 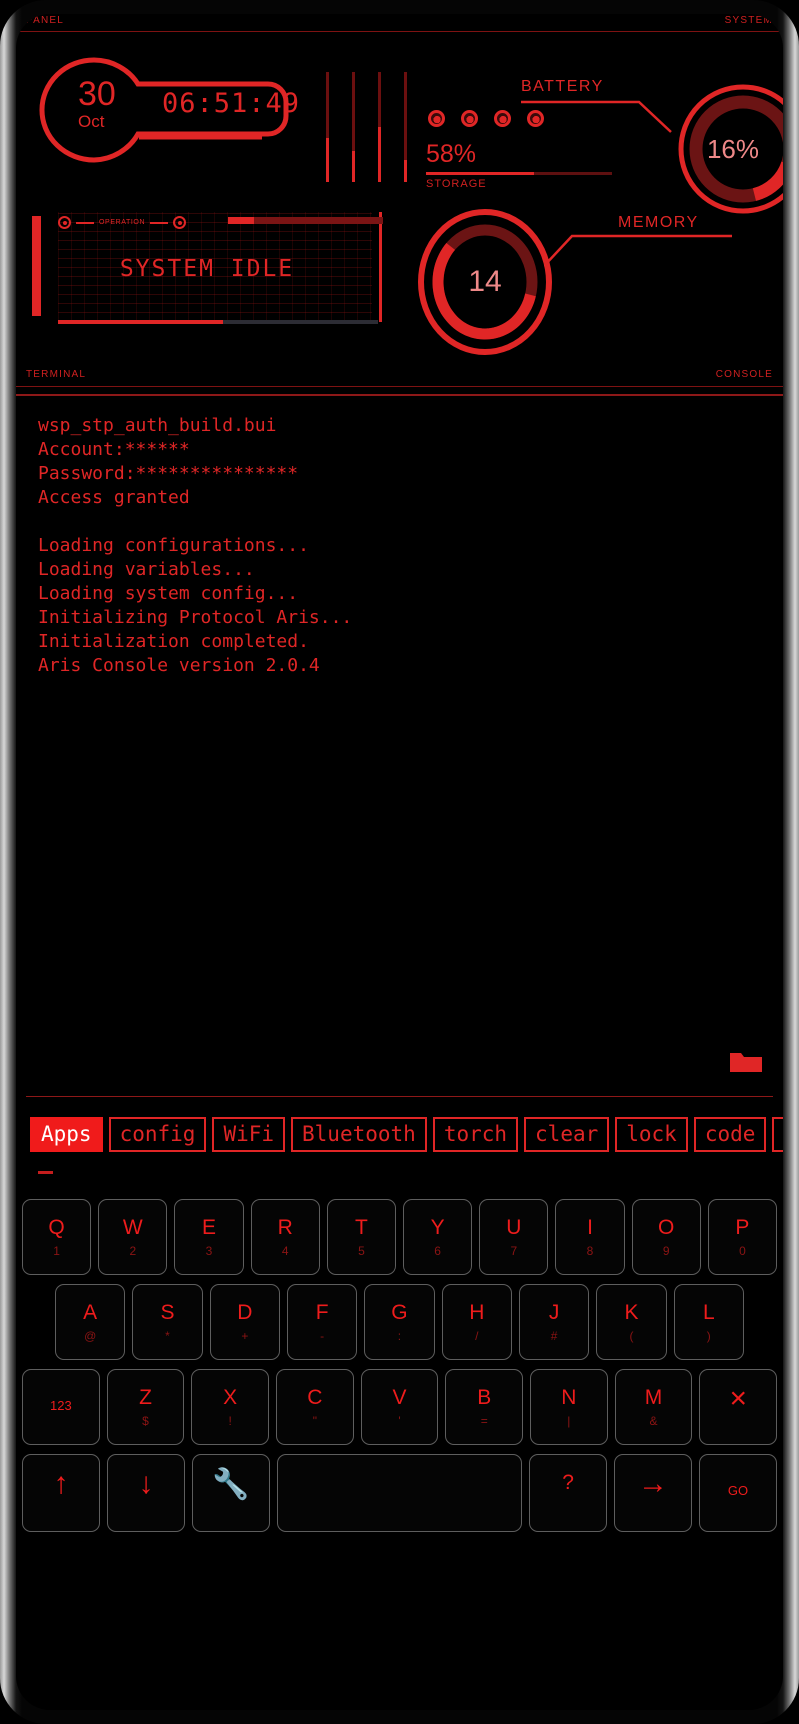 I want to click on key-subcap: !, so click(x=230, y=1421).